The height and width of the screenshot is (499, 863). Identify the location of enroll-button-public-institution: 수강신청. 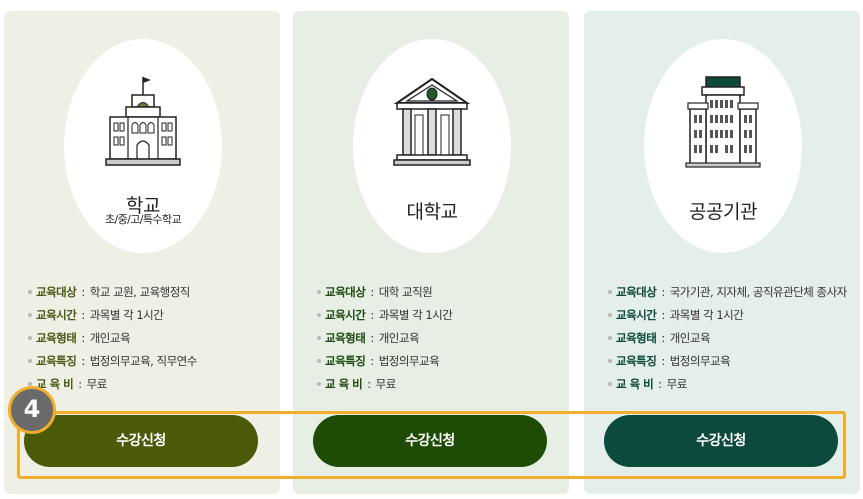
(721, 441).